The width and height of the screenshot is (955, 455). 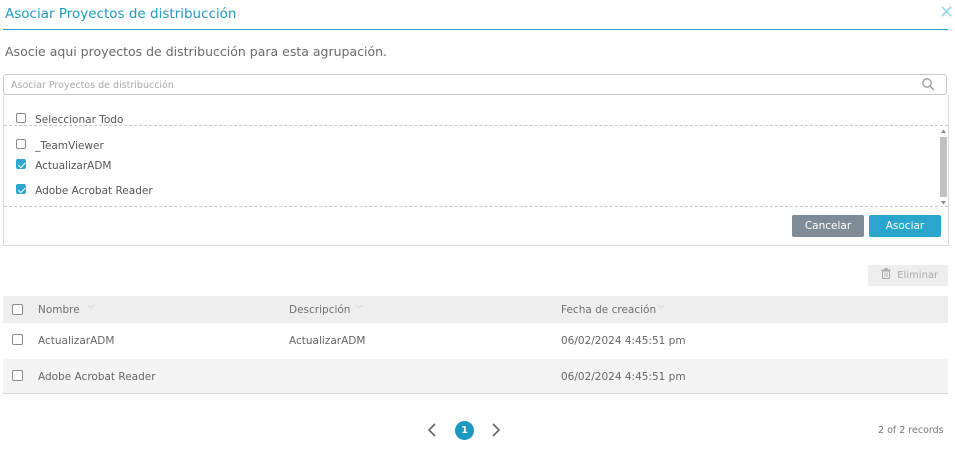 What do you see at coordinates (59, 310) in the screenshot?
I see `column-header-name: Nombre` at bounding box center [59, 310].